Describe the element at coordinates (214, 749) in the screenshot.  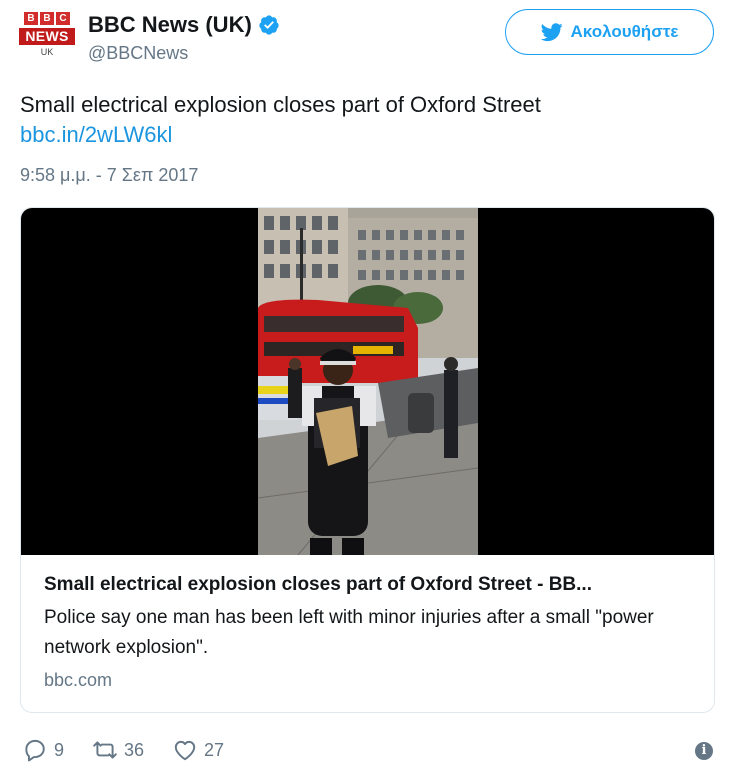
I see `like-count: 27` at that location.